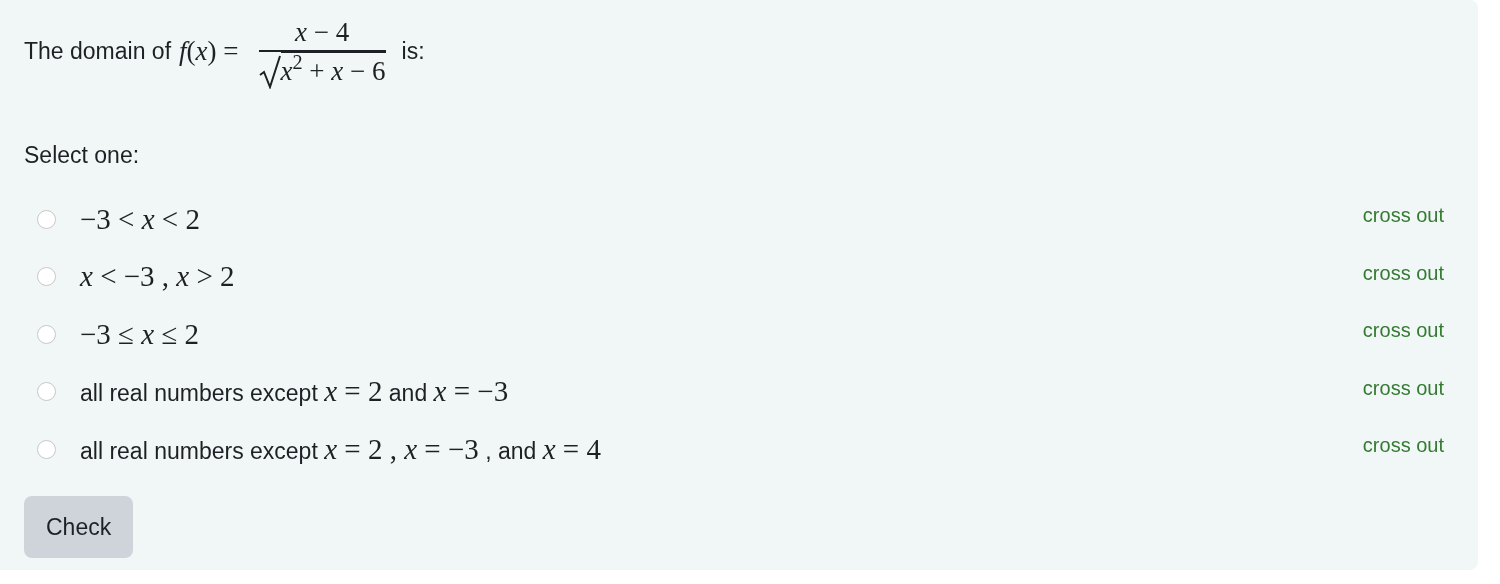 The image size is (1500, 584). I want to click on option-label: −3 < x < 2, so click(140, 219).